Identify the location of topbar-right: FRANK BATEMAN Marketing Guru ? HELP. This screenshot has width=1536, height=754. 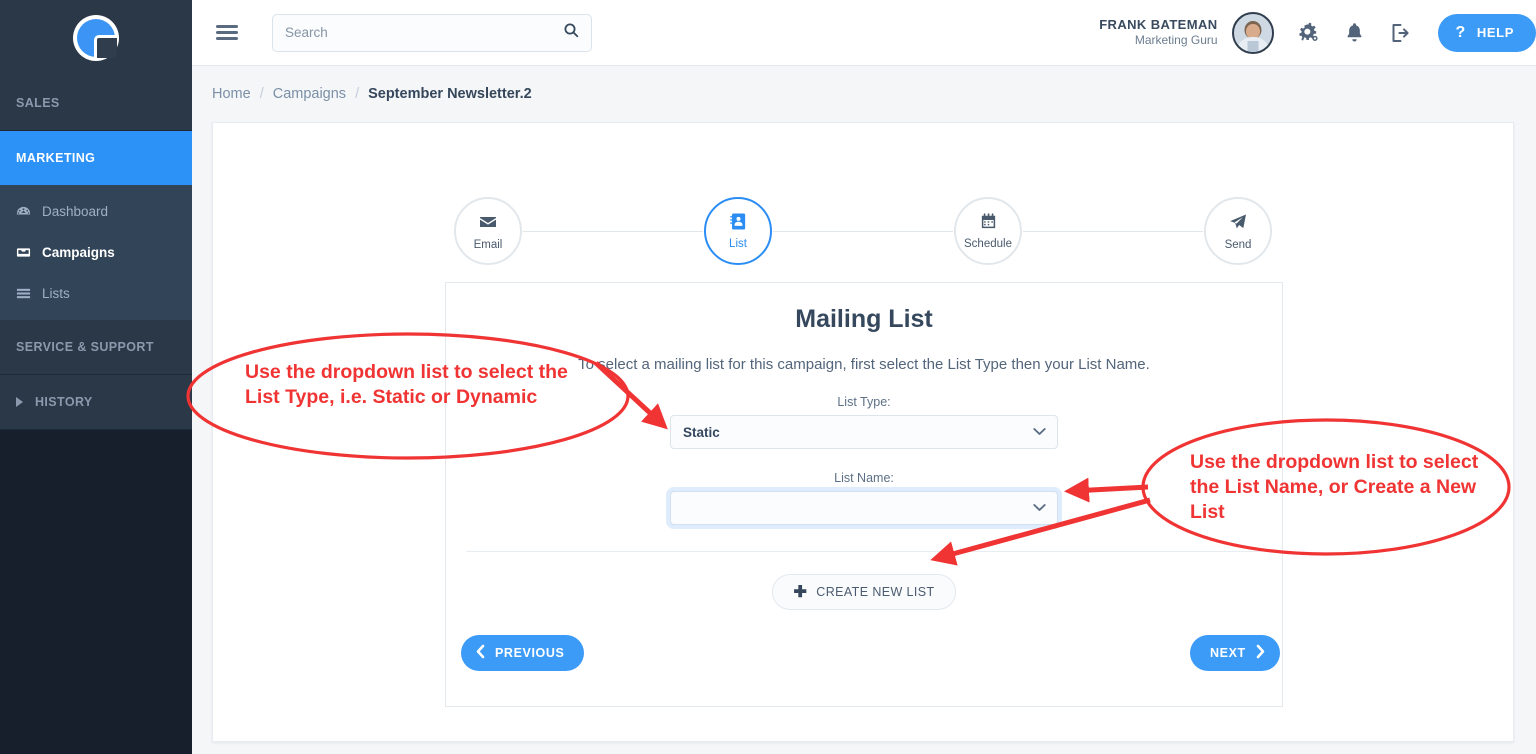
(1317, 32).